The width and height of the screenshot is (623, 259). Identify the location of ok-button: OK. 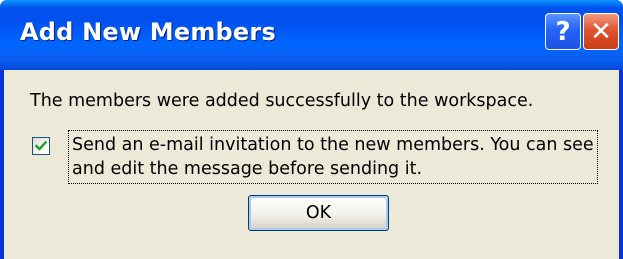
(318, 213).